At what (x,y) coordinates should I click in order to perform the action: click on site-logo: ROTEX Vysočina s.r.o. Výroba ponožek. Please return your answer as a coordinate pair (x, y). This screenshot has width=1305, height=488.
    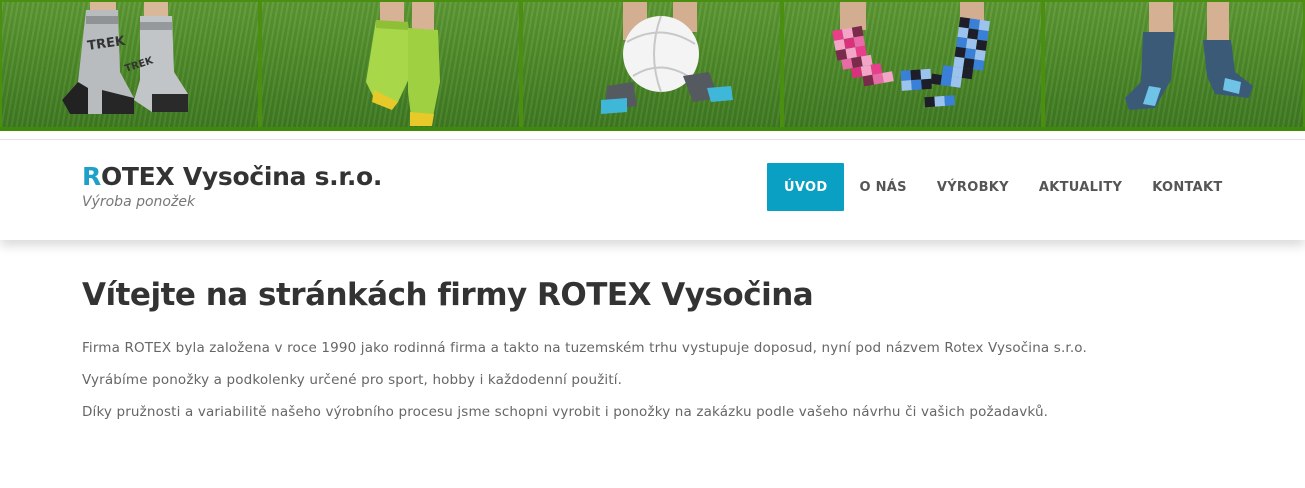
    Looking at the image, I should click on (232, 186).